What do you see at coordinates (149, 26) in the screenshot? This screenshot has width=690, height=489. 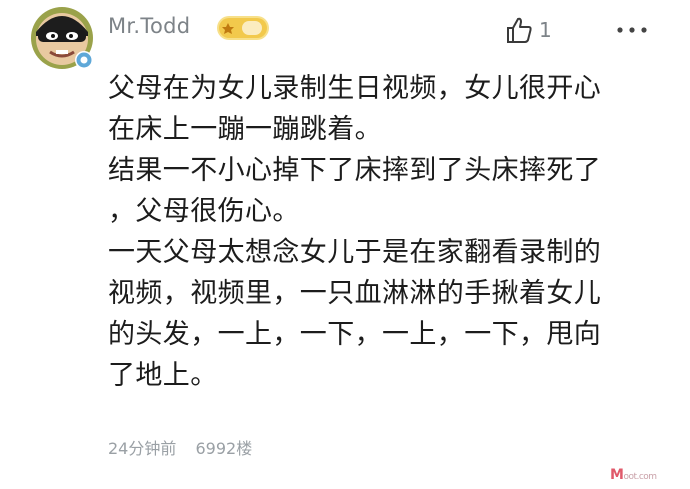 I see `username: Mr.Todd` at bounding box center [149, 26].